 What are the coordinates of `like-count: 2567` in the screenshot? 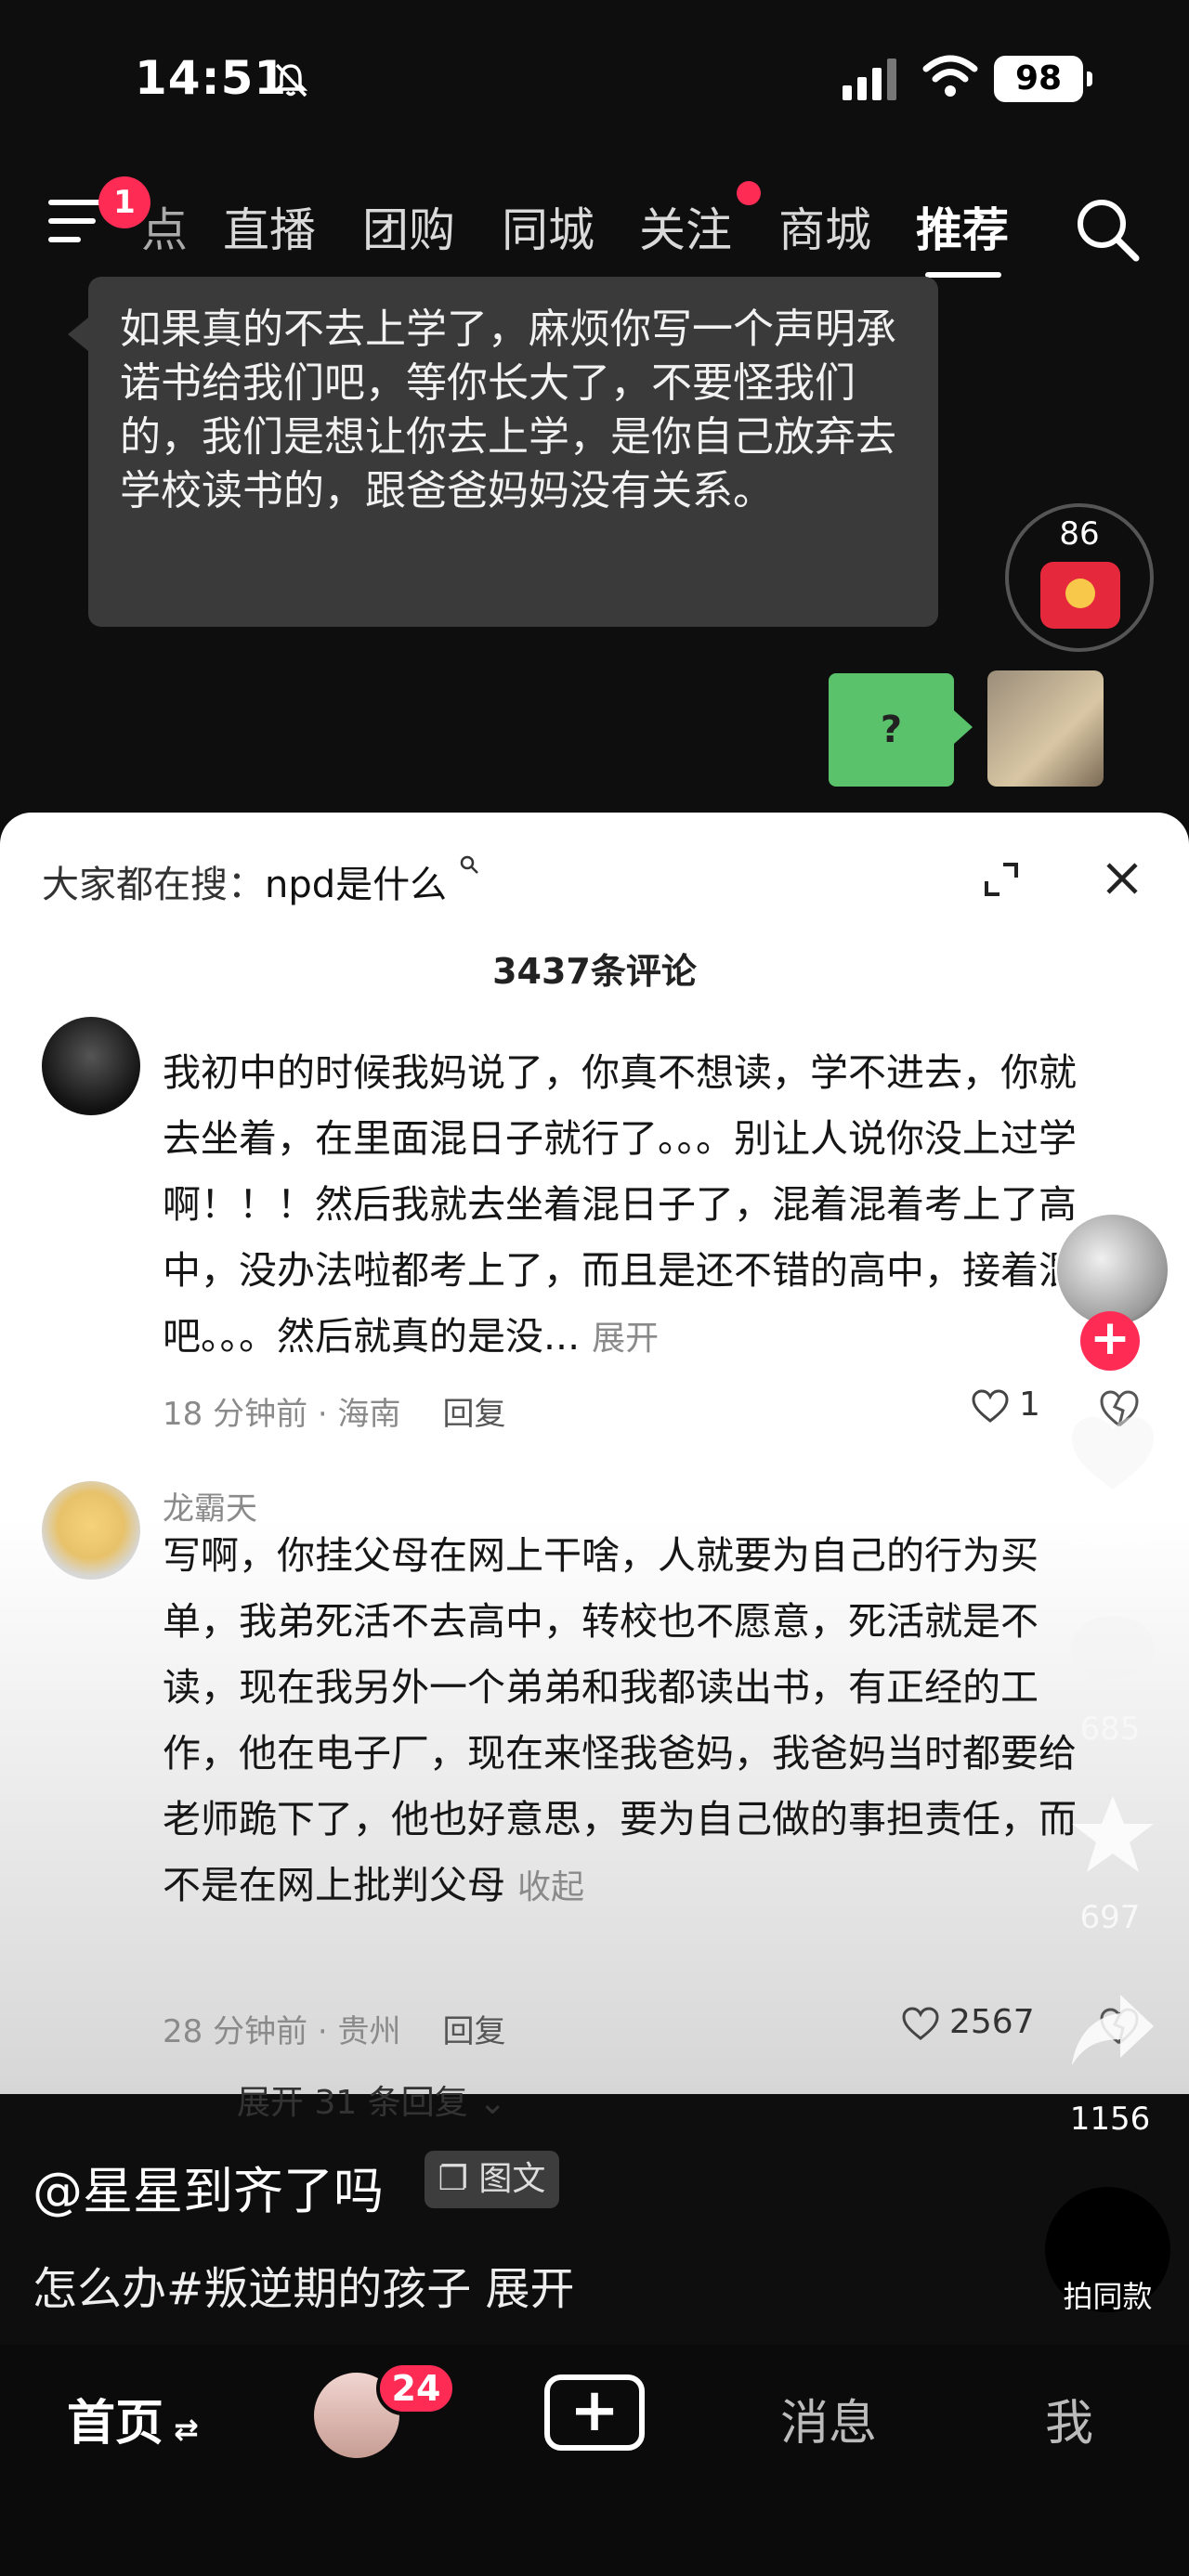 It's located at (992, 2022).